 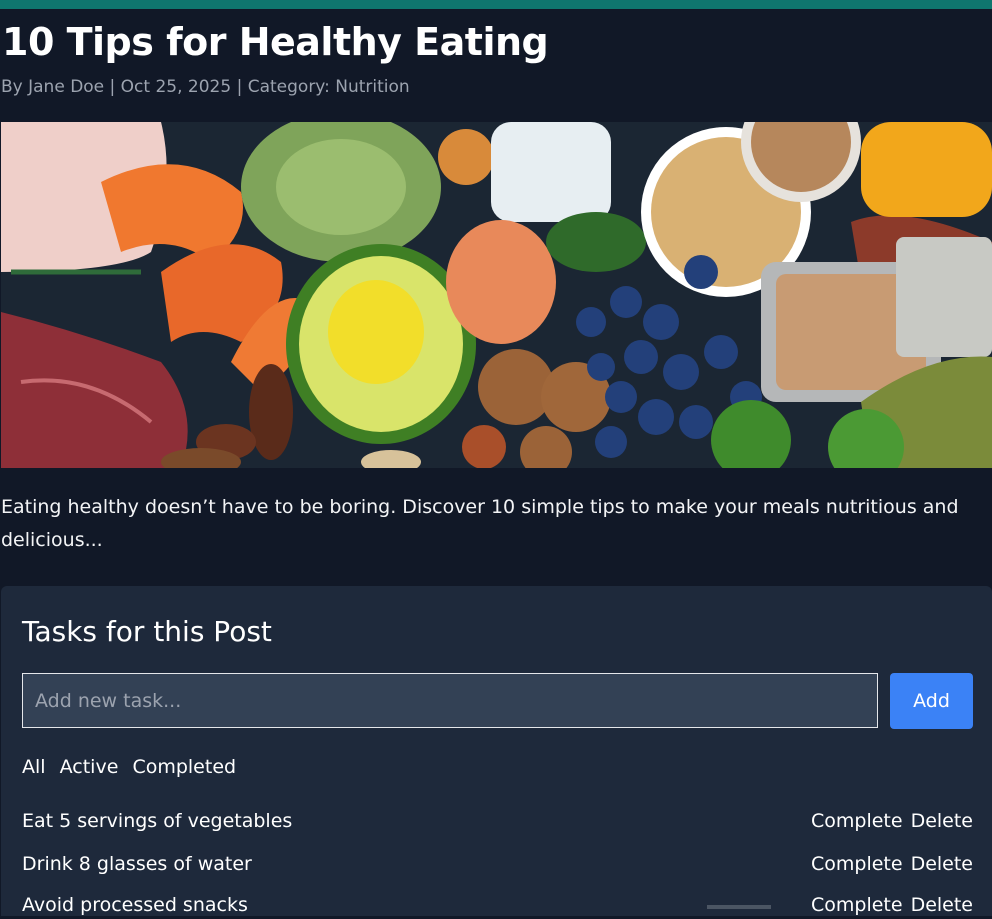 I want to click on task-filters: All Active Completed, so click(x=133, y=767).